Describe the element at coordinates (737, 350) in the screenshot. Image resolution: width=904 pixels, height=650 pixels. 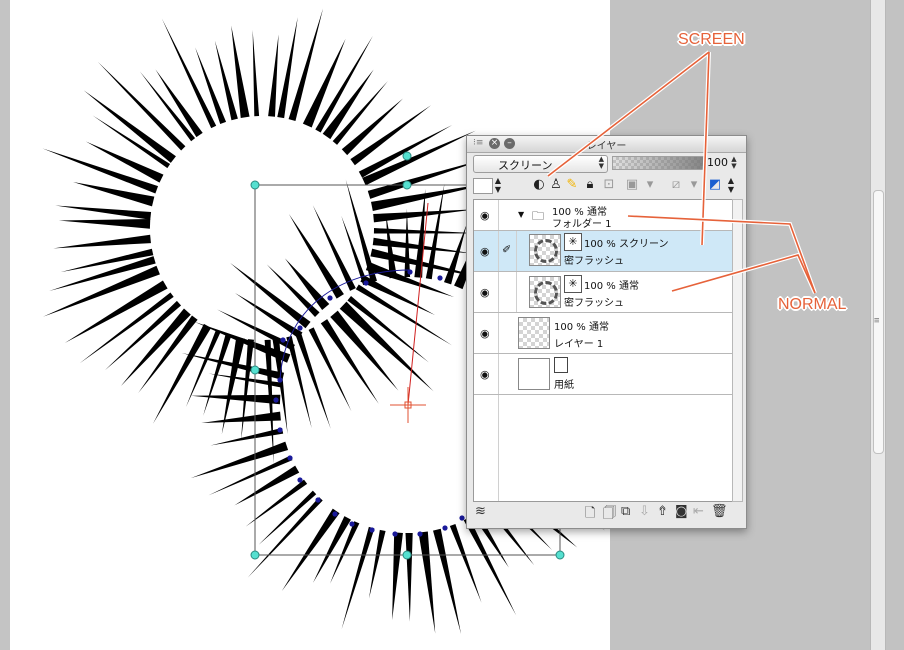
I see `layer-list-scrollbar` at that location.